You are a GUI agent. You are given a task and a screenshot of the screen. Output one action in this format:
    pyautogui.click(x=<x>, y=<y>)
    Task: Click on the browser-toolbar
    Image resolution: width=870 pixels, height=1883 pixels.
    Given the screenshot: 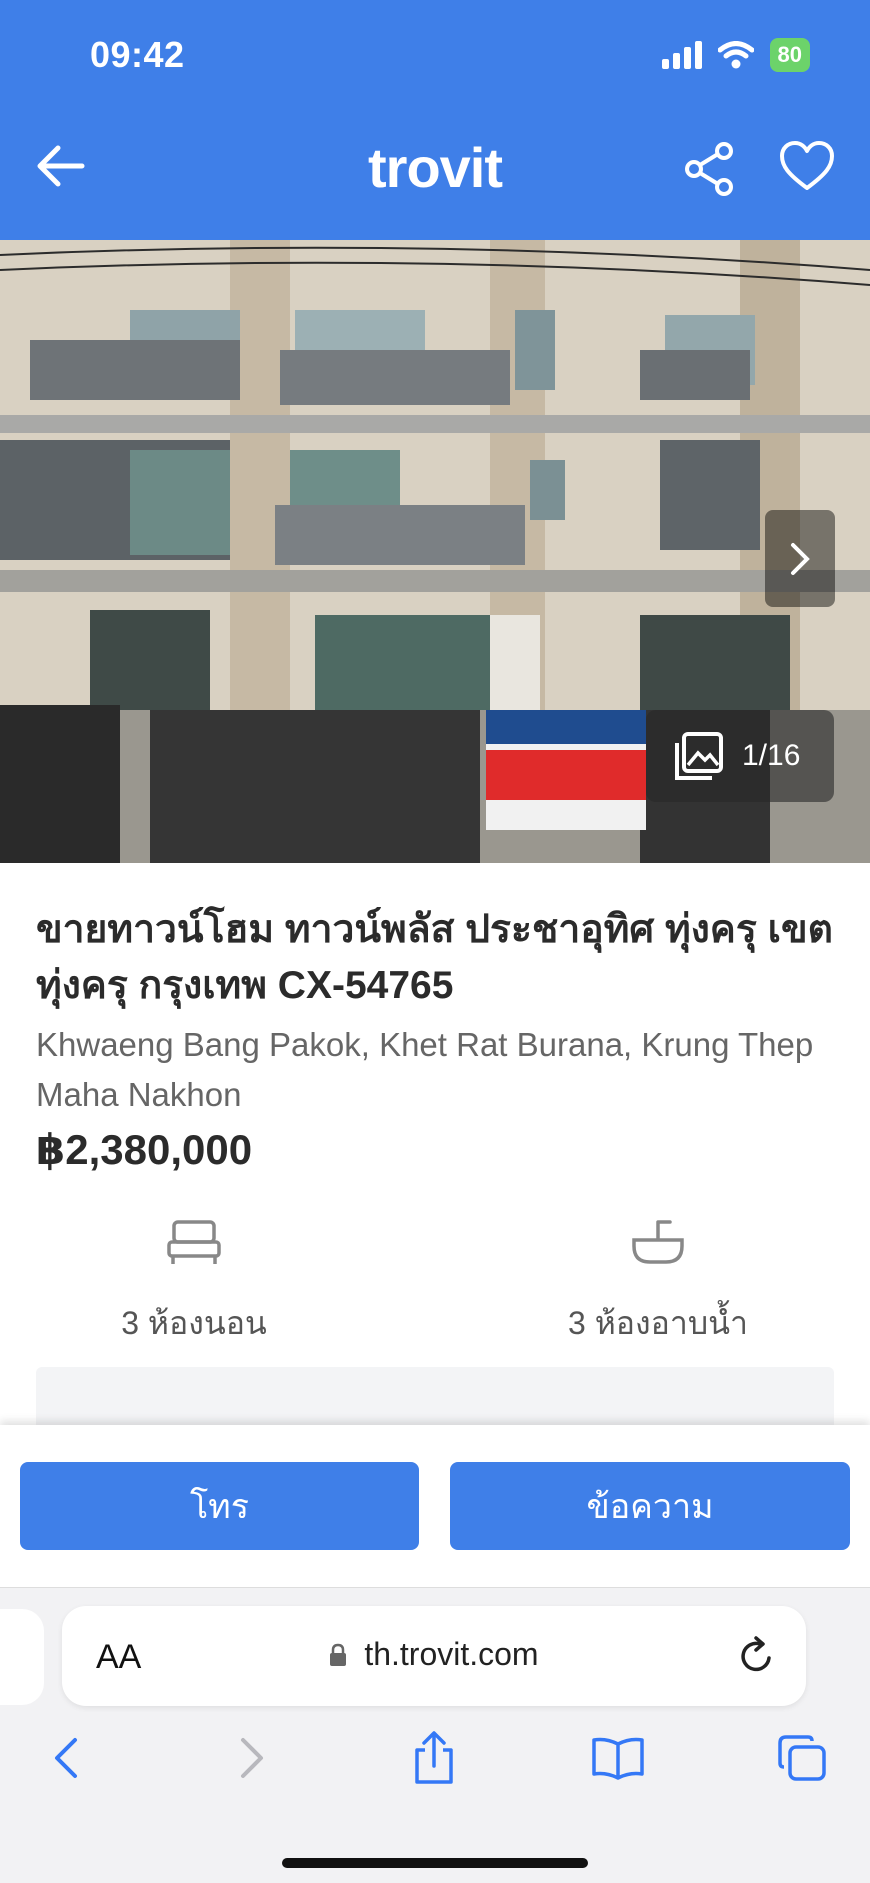 What is the action you would take?
    pyautogui.click(x=435, y=1768)
    